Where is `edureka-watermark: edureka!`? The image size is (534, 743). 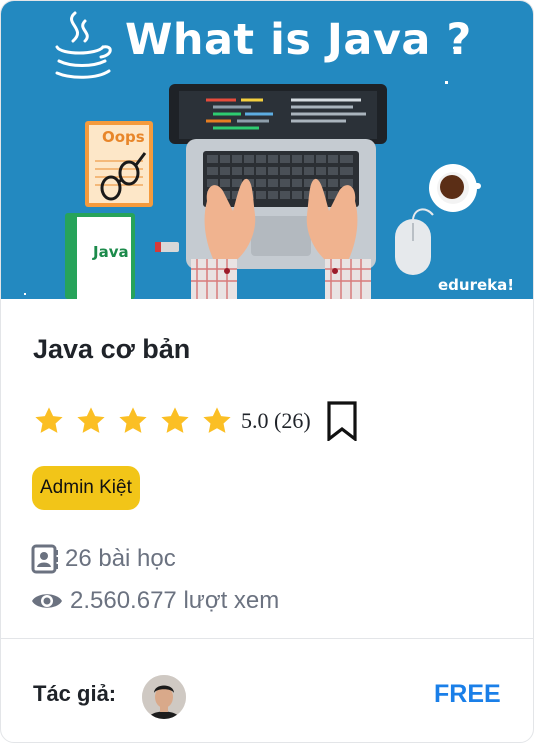
edureka-watermark: edureka! is located at coordinates (476, 285).